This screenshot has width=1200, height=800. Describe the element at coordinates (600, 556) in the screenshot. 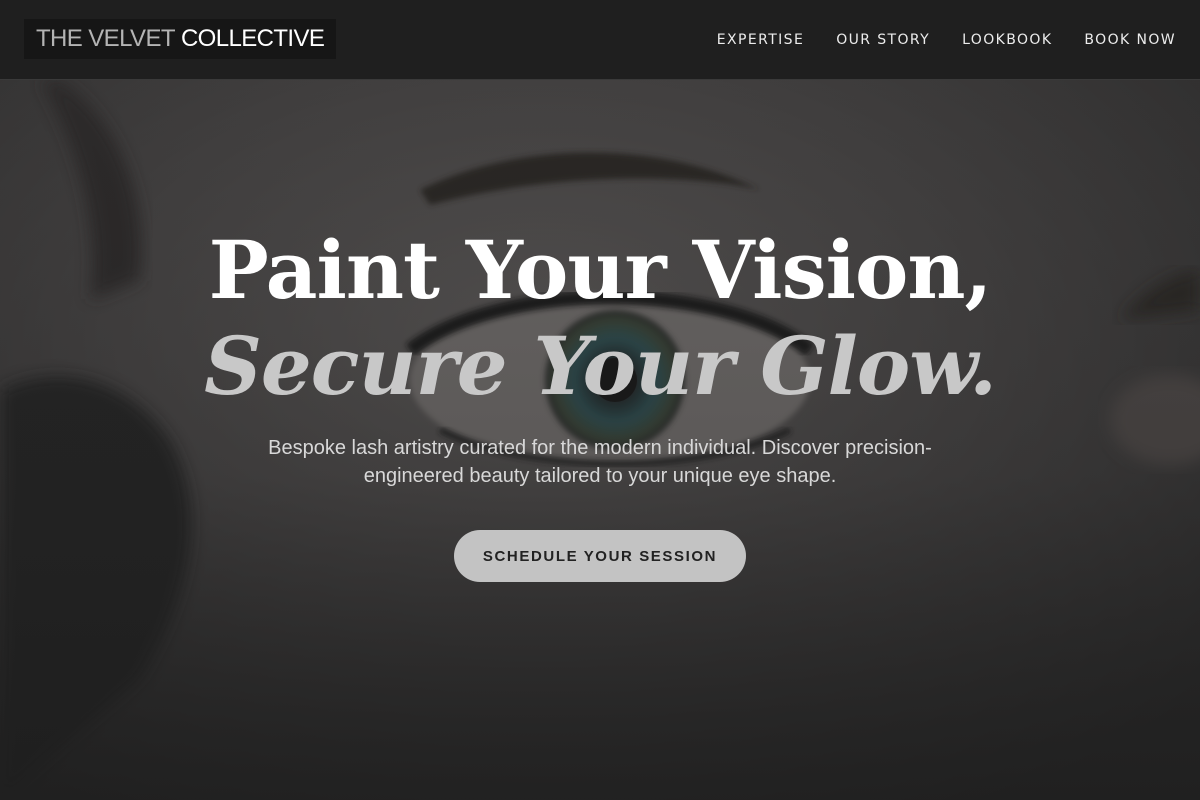

I see `schedule-session-button: SCHEDULE YOUR SESSION` at that location.